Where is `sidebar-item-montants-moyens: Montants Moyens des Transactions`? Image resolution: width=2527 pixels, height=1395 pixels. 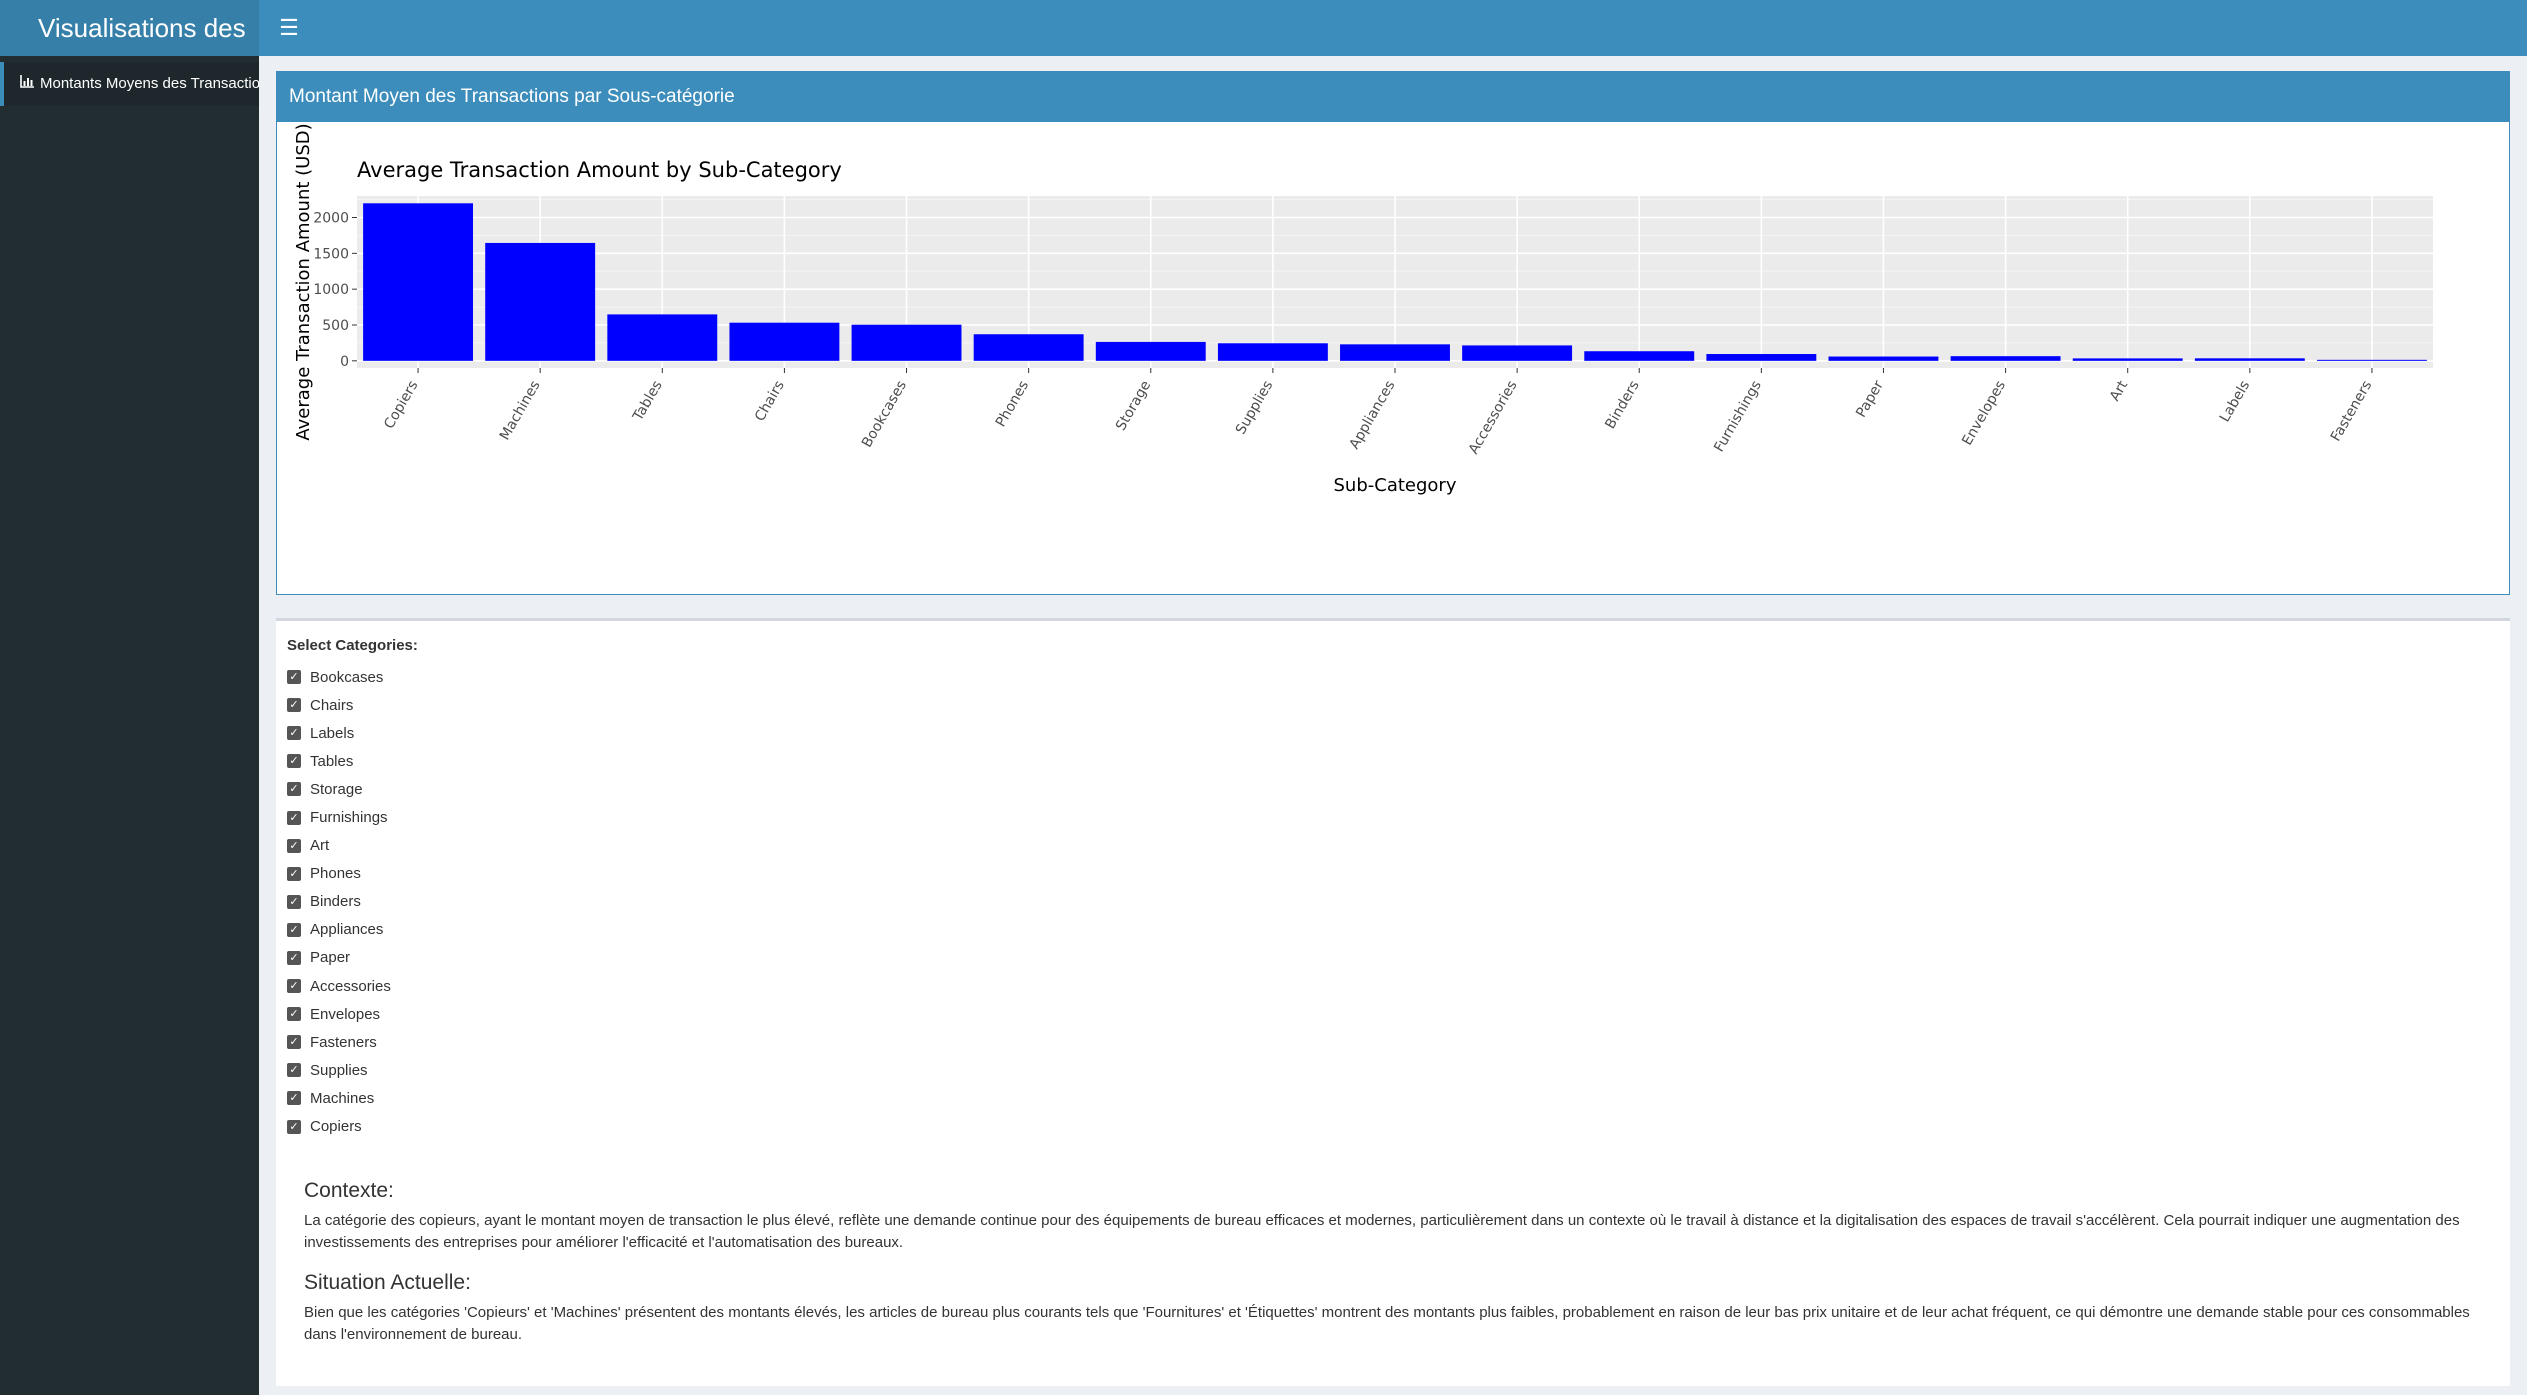
sidebar-item-montants-moyens: Montants Moyens des Transactions is located at coordinates (129, 84).